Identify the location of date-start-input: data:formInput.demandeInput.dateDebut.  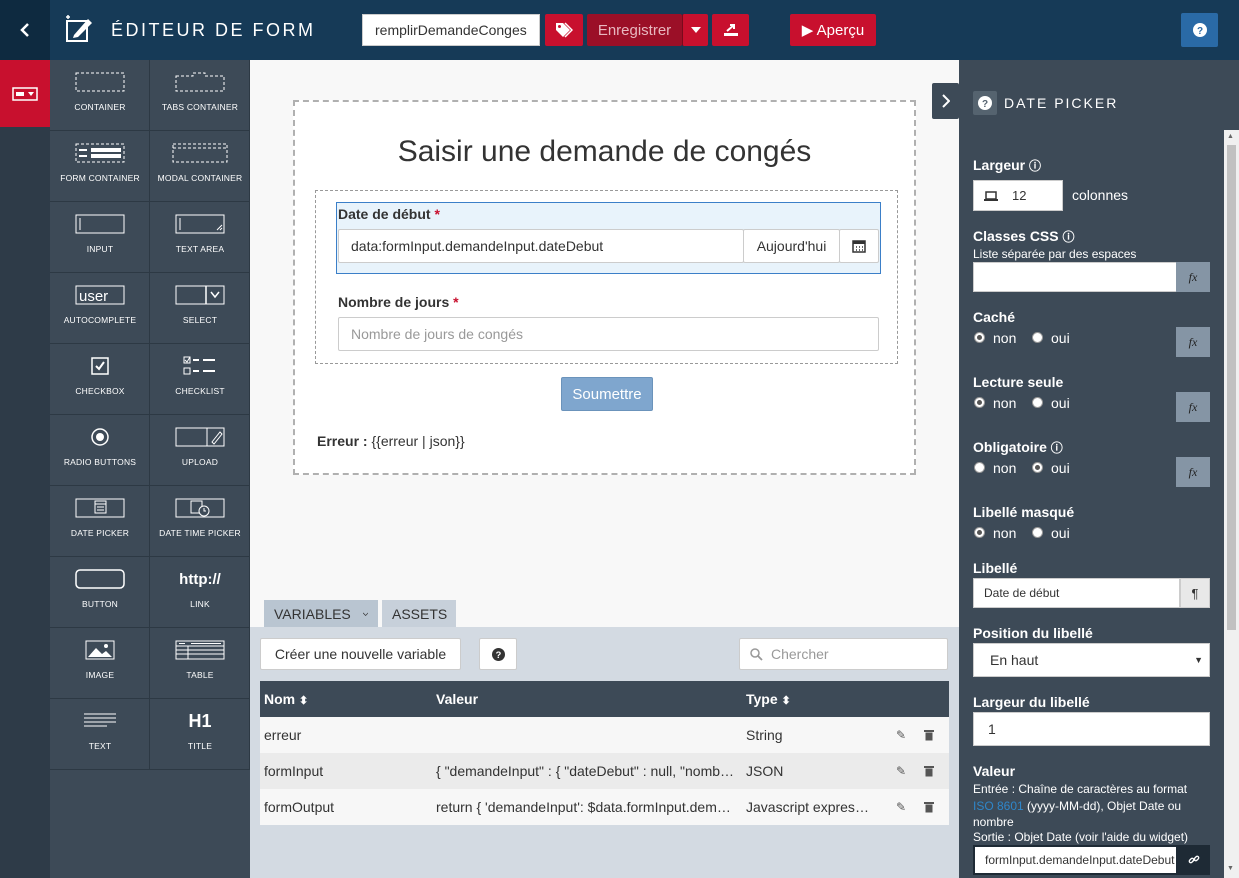
(541, 246).